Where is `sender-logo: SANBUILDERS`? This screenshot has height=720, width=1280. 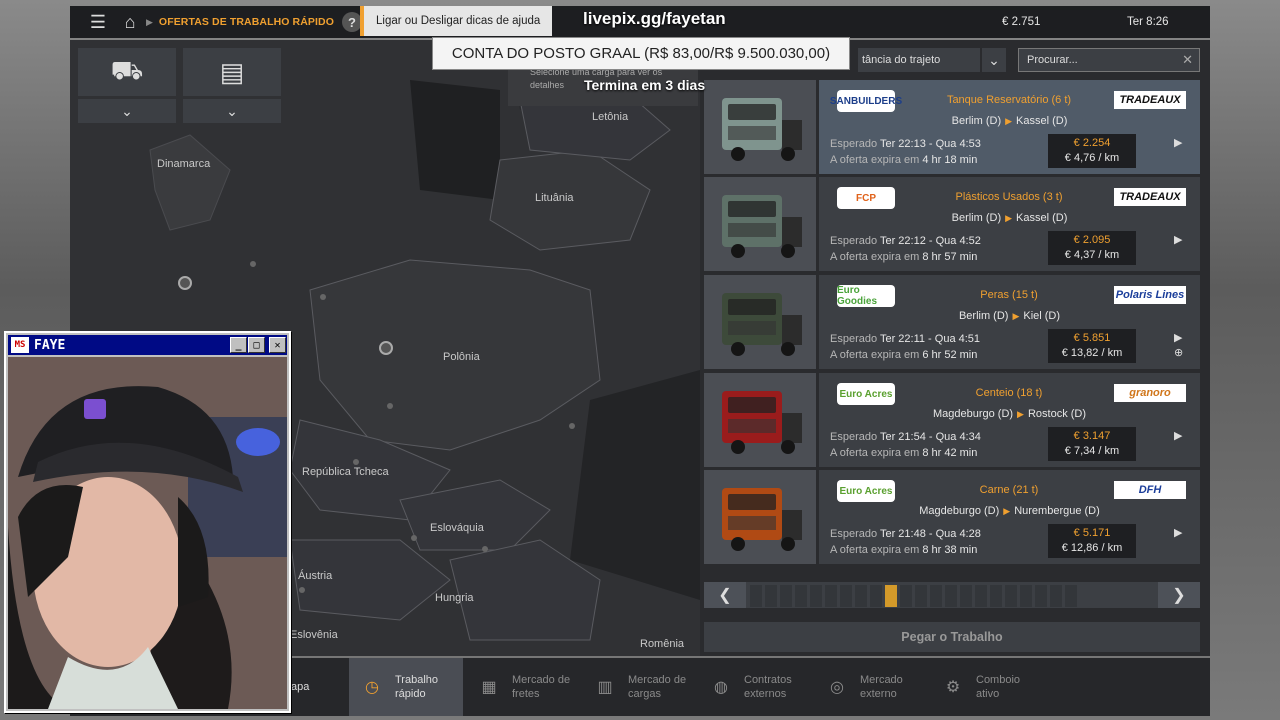
sender-logo: SANBUILDERS is located at coordinates (866, 101).